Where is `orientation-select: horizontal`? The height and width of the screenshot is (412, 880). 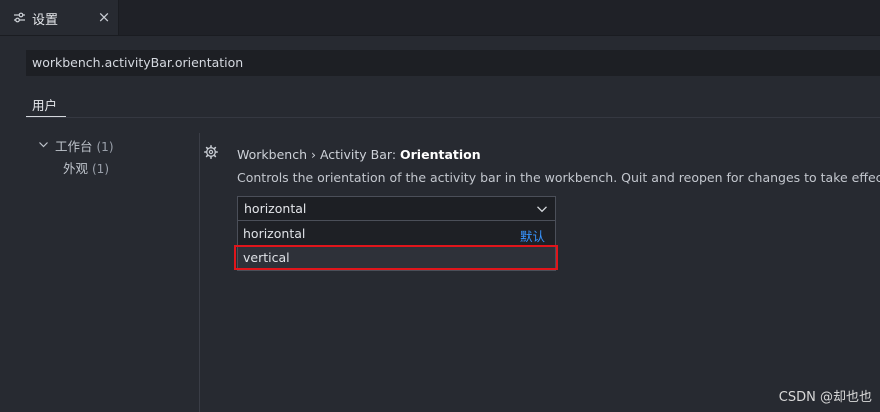
orientation-select: horizontal is located at coordinates (396, 208).